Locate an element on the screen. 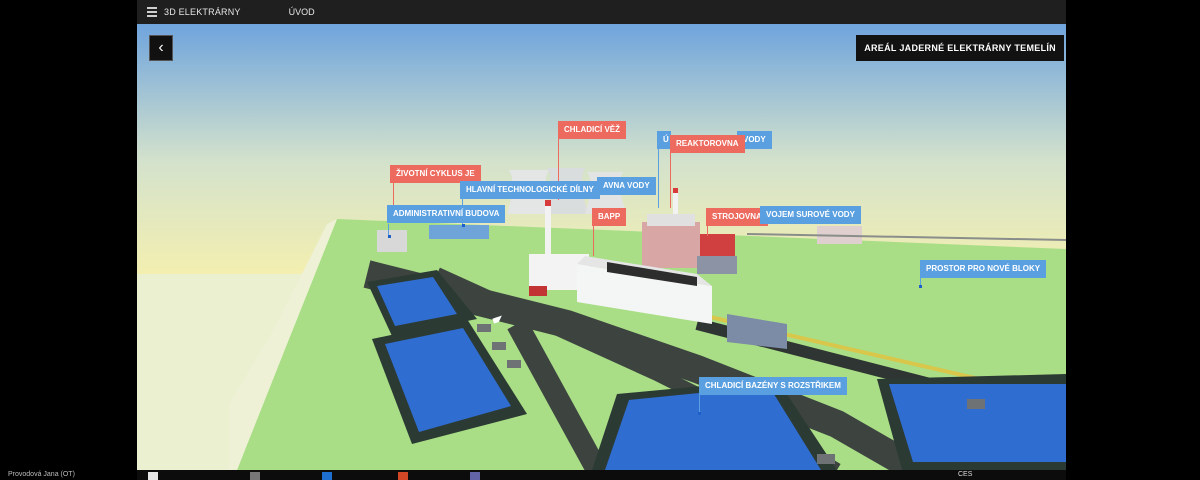 This screenshot has width=1200, height=480. label-vojem-surove-vody: VOJEM SUROVÉ VODY is located at coordinates (810, 215).